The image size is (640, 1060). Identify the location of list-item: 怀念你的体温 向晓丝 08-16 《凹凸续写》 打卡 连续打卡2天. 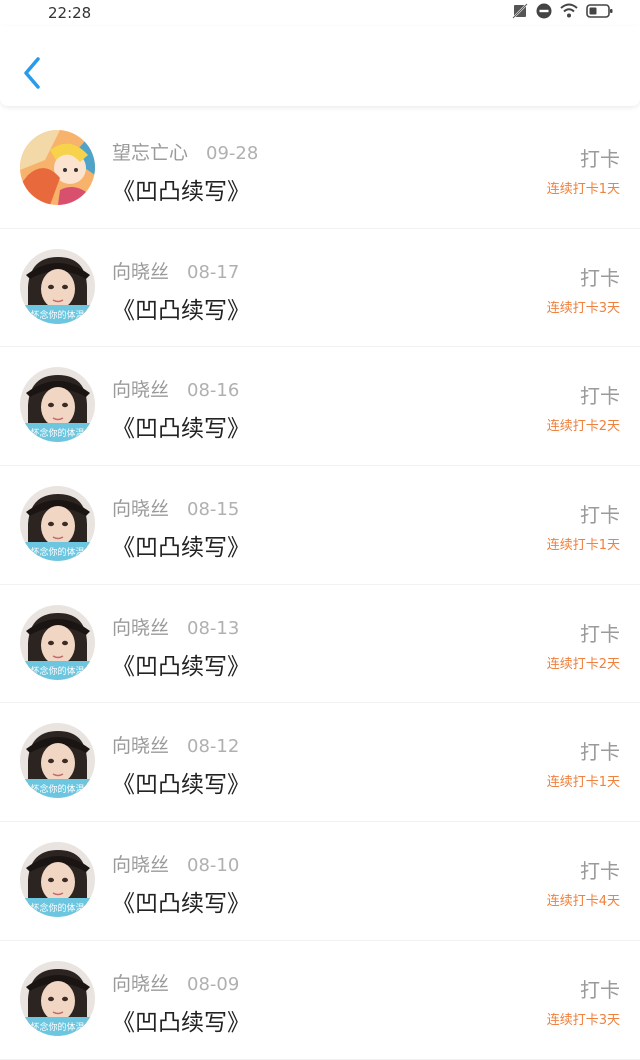
(320, 407).